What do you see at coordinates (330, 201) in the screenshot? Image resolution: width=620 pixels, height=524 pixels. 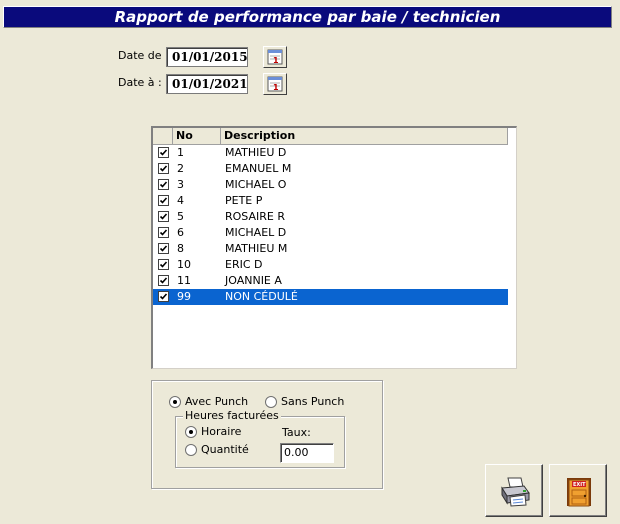 I see `list-item: 4 PETE P` at bounding box center [330, 201].